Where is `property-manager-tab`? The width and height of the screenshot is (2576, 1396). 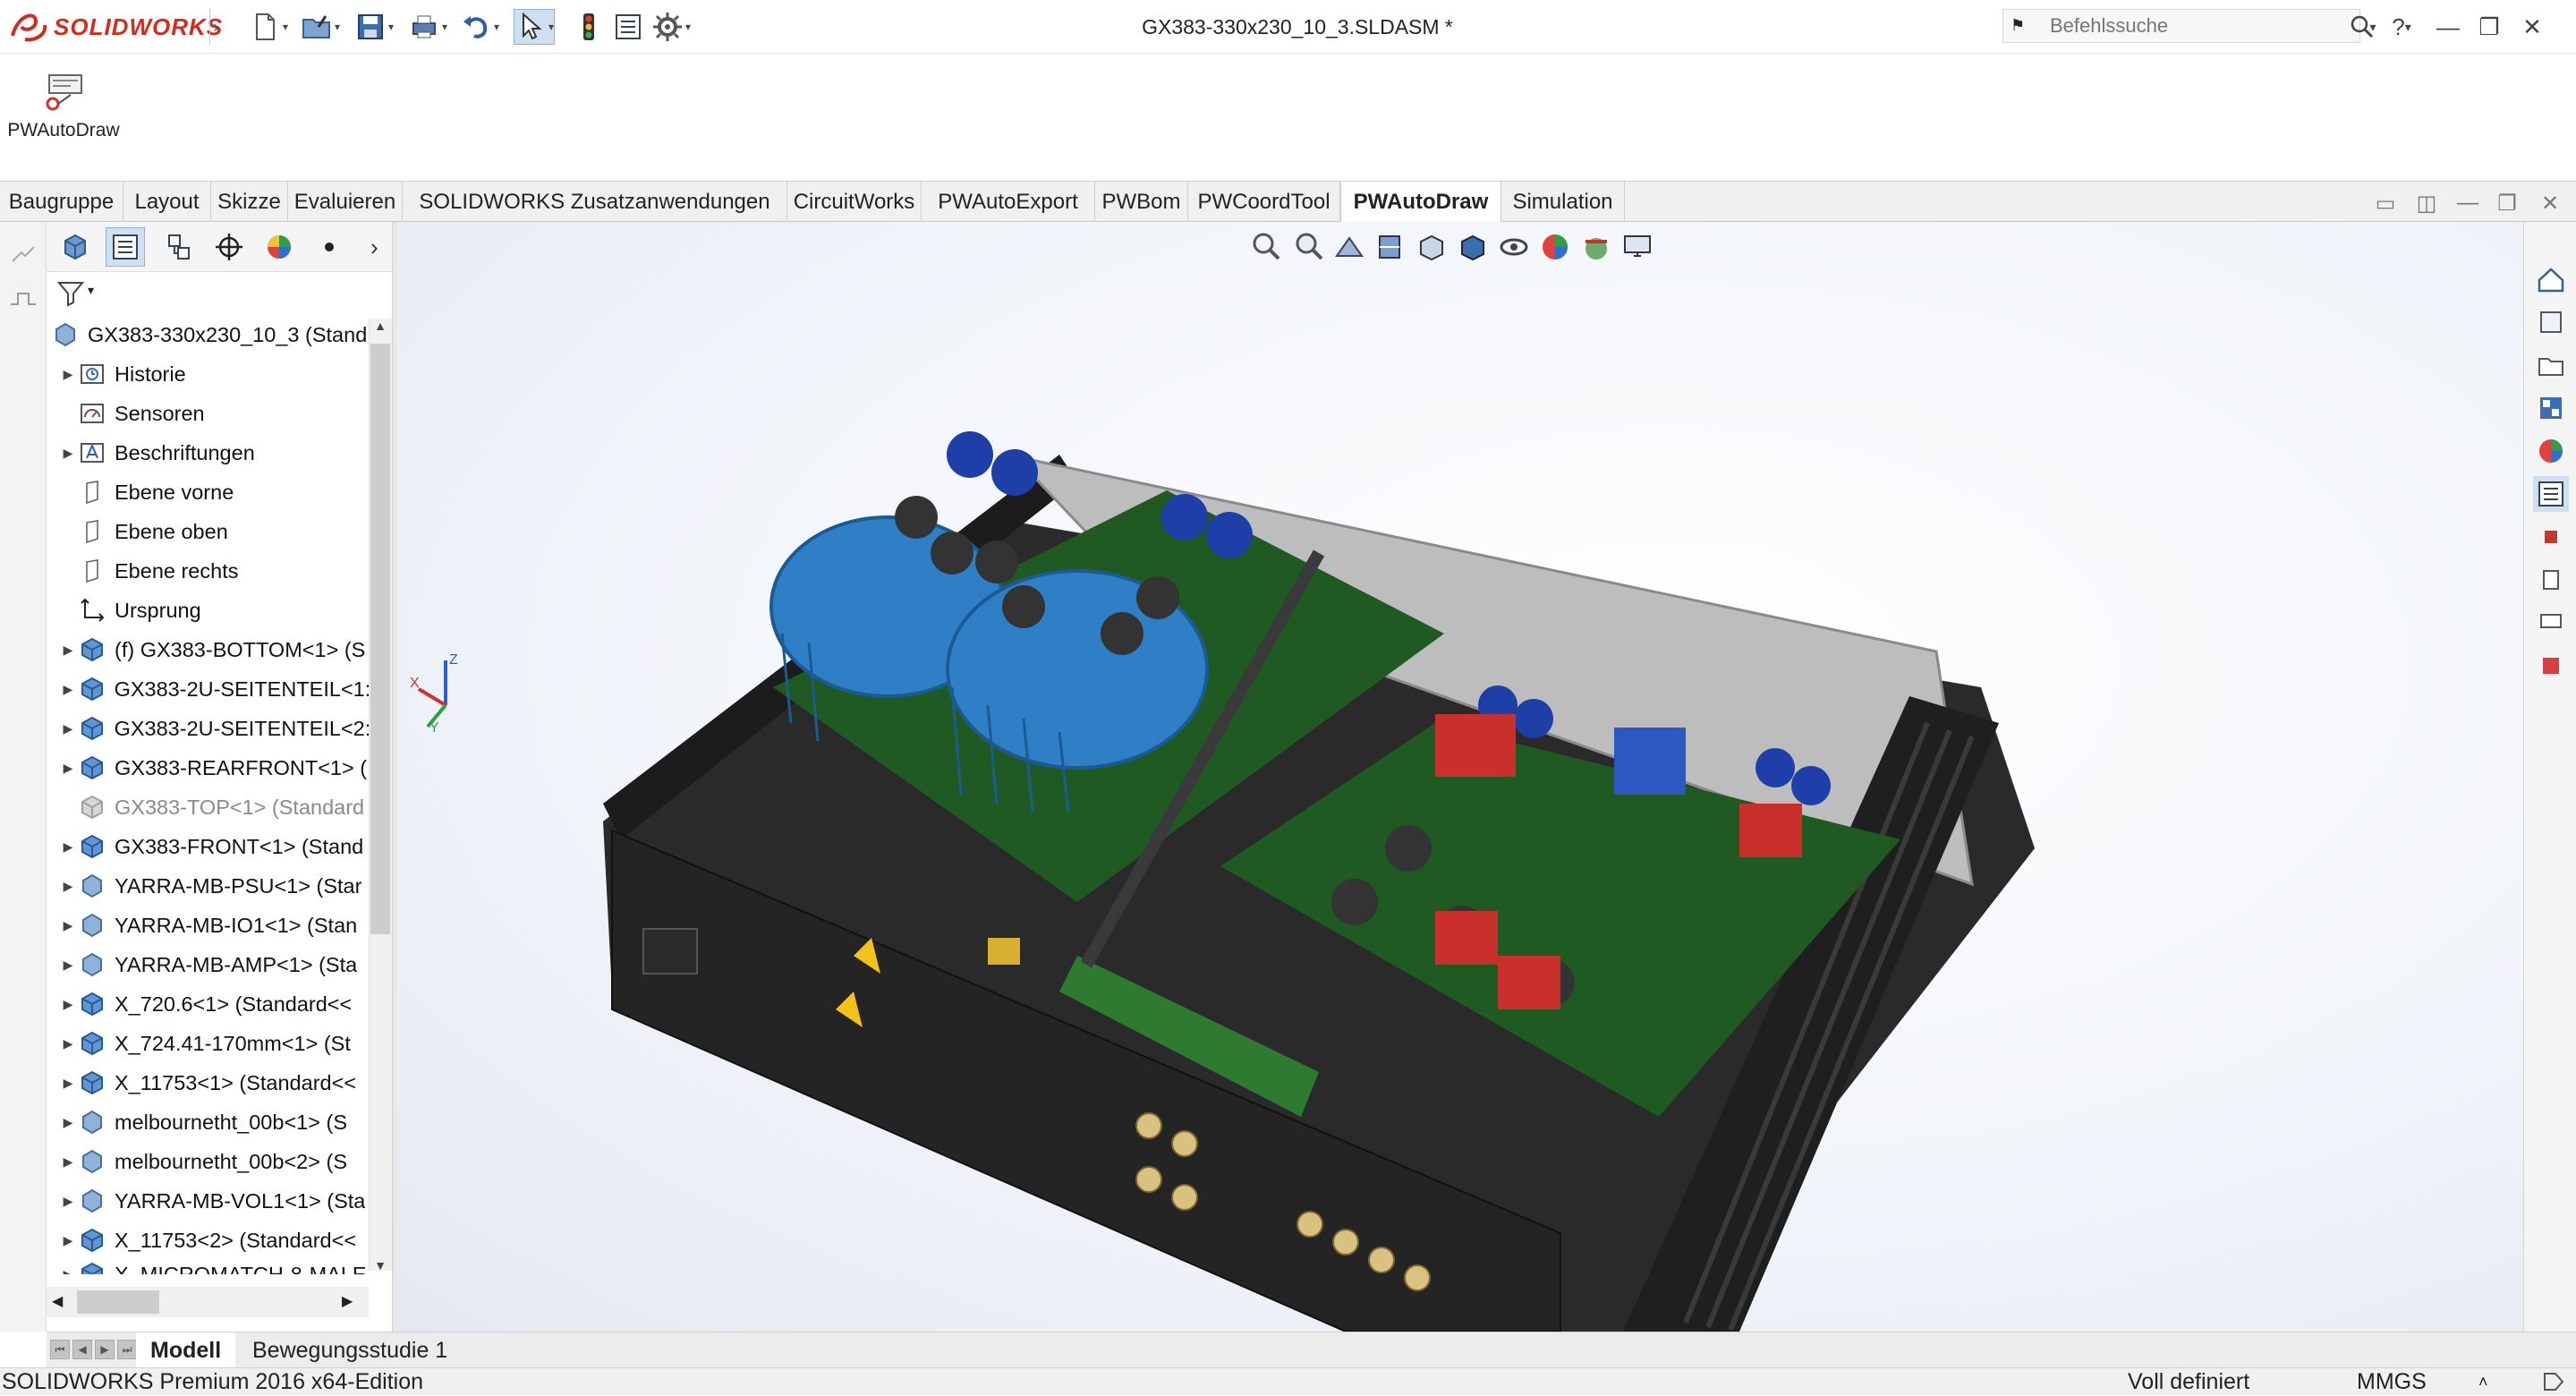 property-manager-tab is located at coordinates (126, 247).